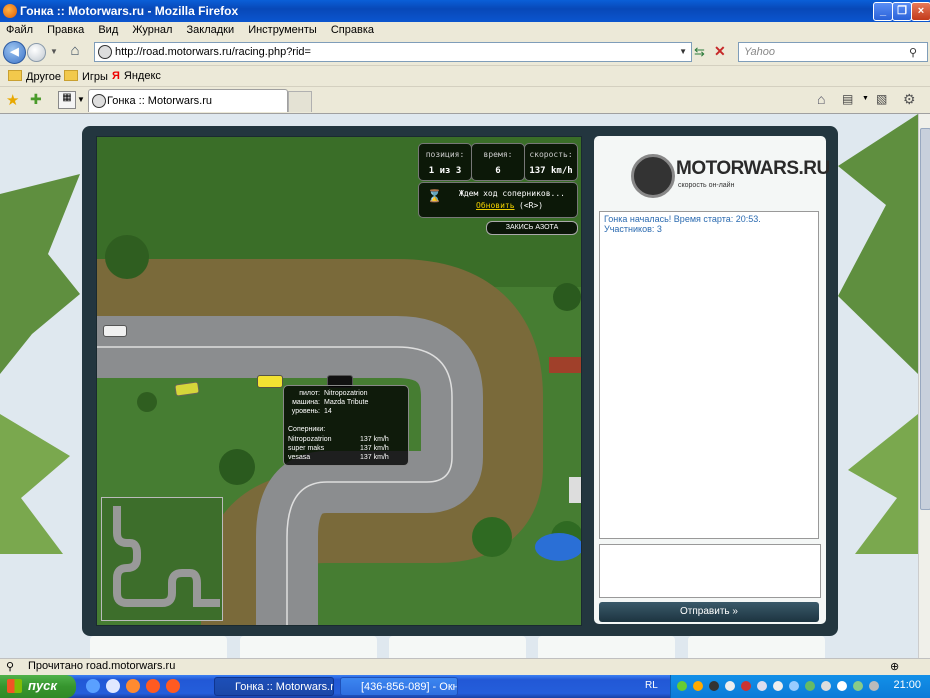 This screenshot has height=698, width=930. What do you see at coordinates (105, 52) in the screenshot?
I see `site-favicon-icon` at bounding box center [105, 52].